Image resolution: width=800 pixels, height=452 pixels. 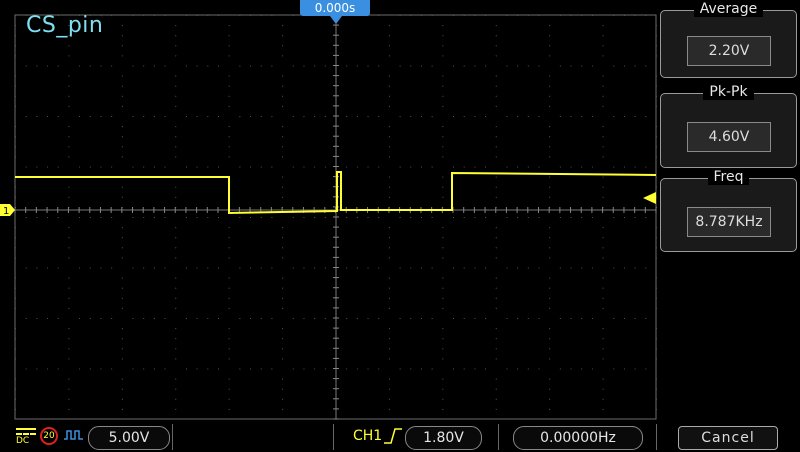 I want to click on cancel-button: Cancel, so click(x=728, y=438).